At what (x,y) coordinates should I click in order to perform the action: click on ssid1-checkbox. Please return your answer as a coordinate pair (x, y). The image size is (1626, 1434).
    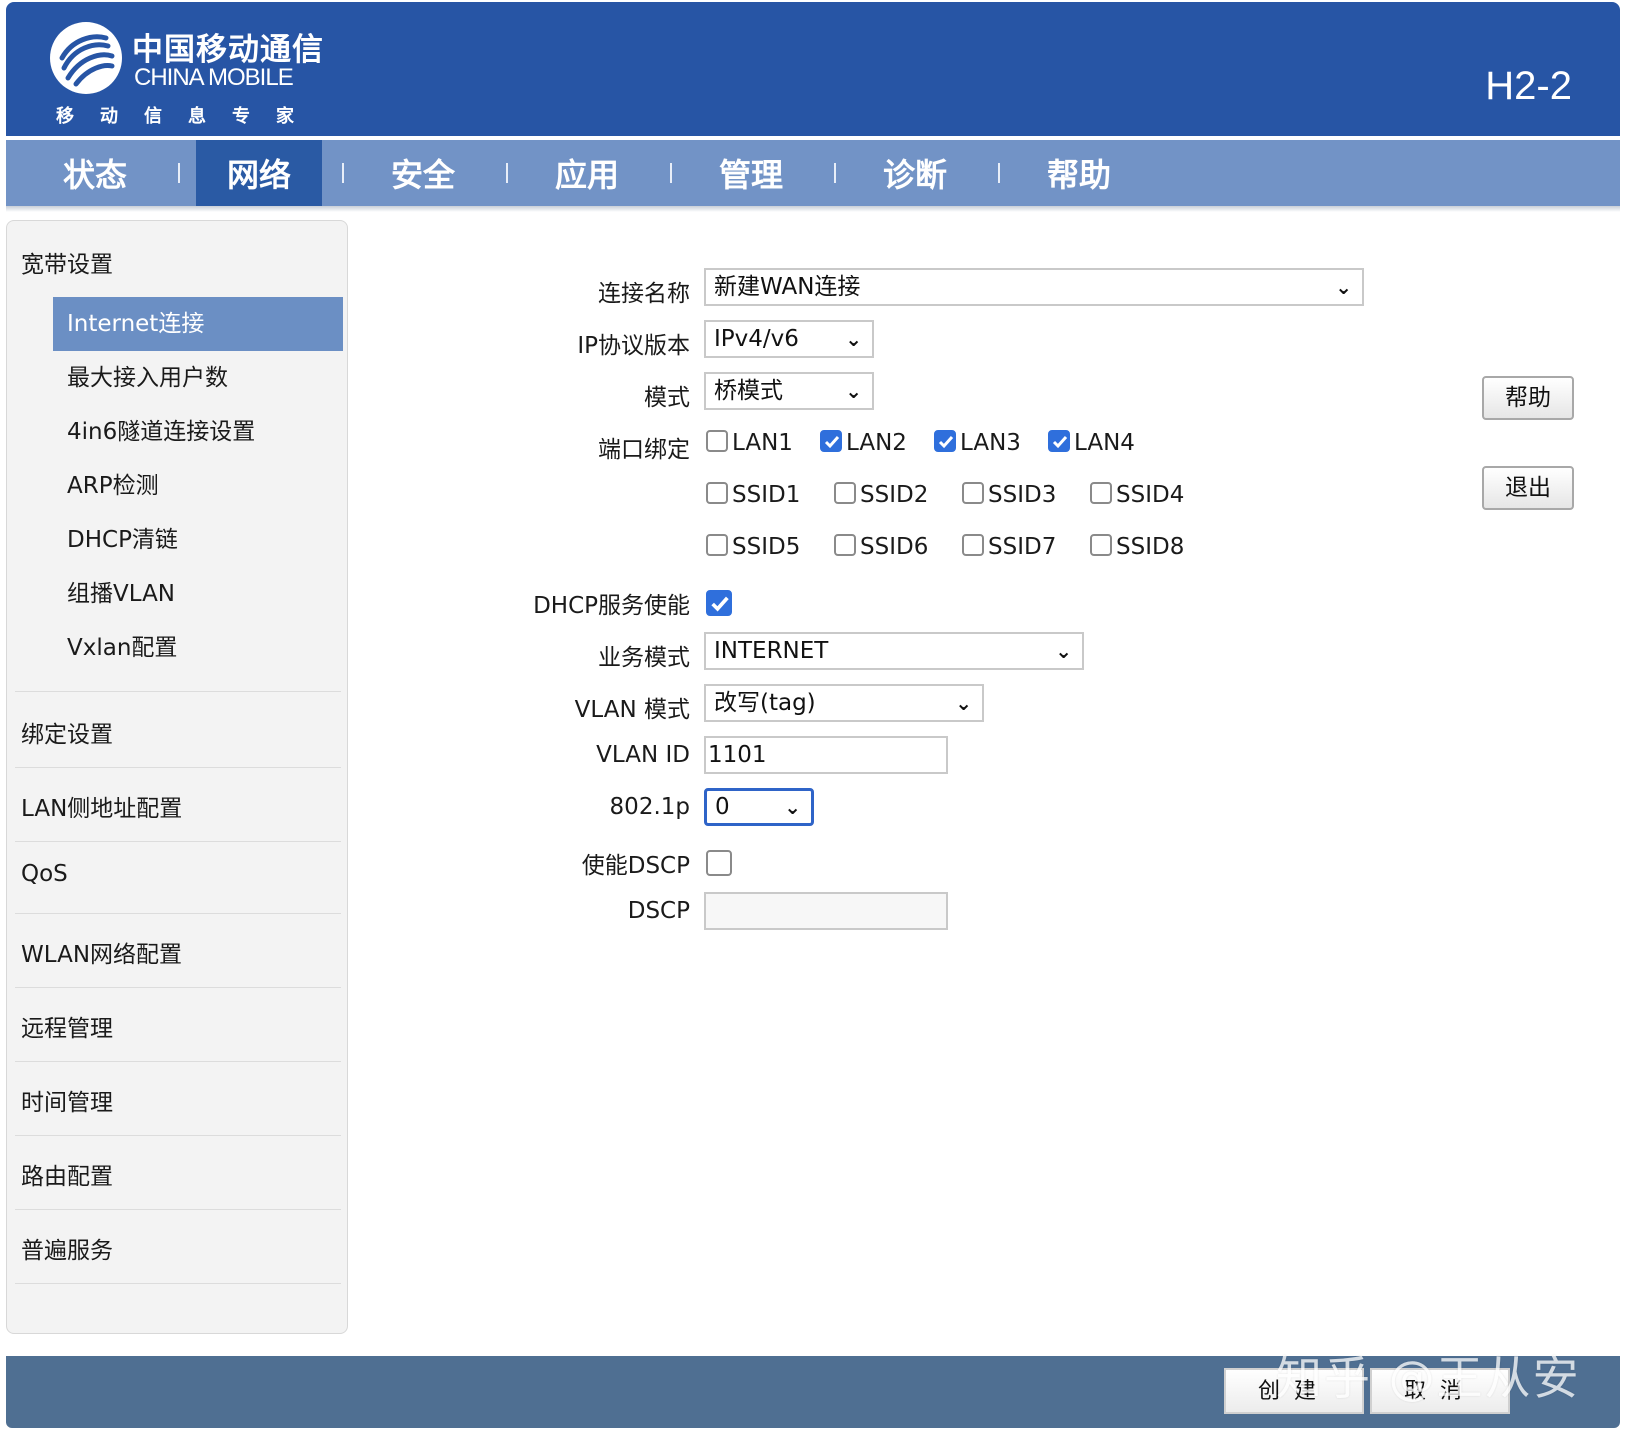
    Looking at the image, I should click on (717, 493).